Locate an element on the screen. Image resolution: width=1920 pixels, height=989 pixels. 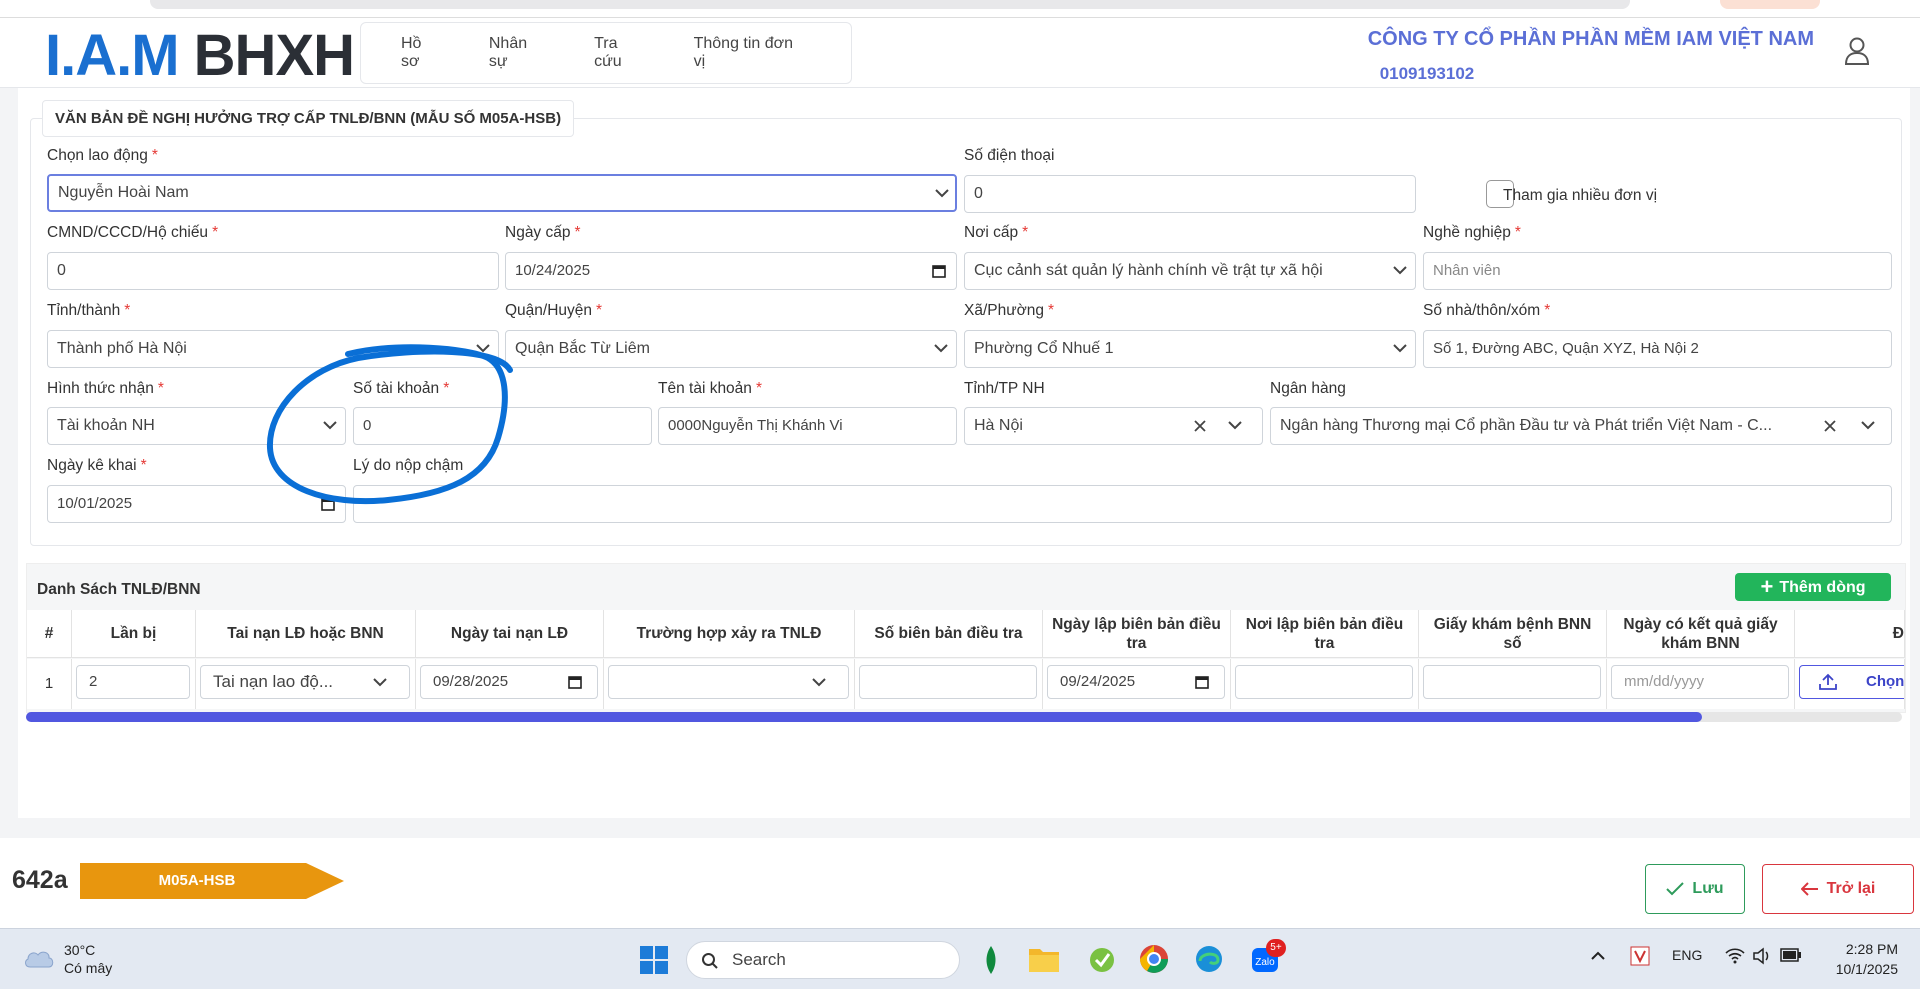
declare-date-value: 10/01/2025 is located at coordinates (95, 503).